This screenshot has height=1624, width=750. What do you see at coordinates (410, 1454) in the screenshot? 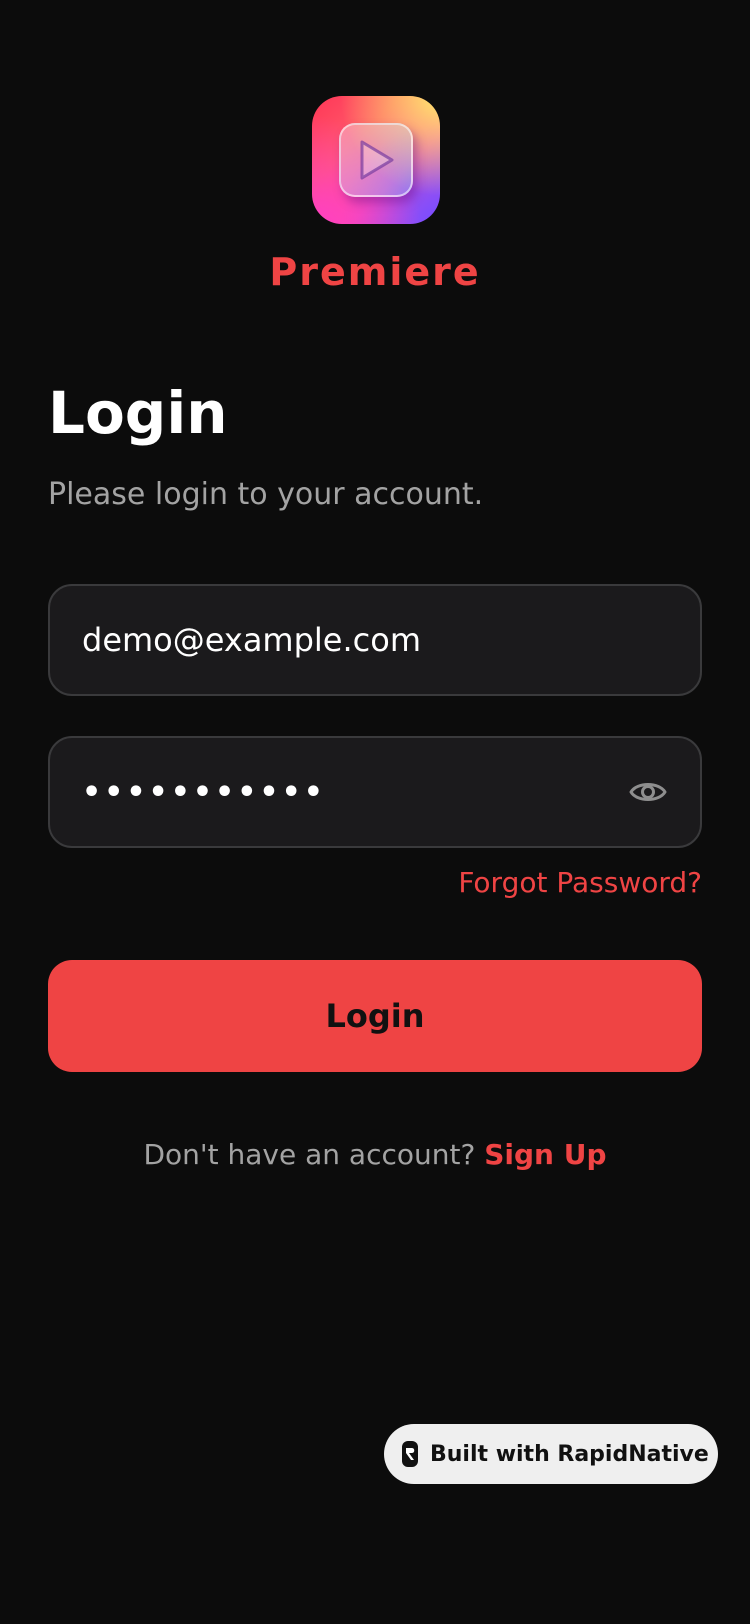
I see `rapidnative-logo-icon` at bounding box center [410, 1454].